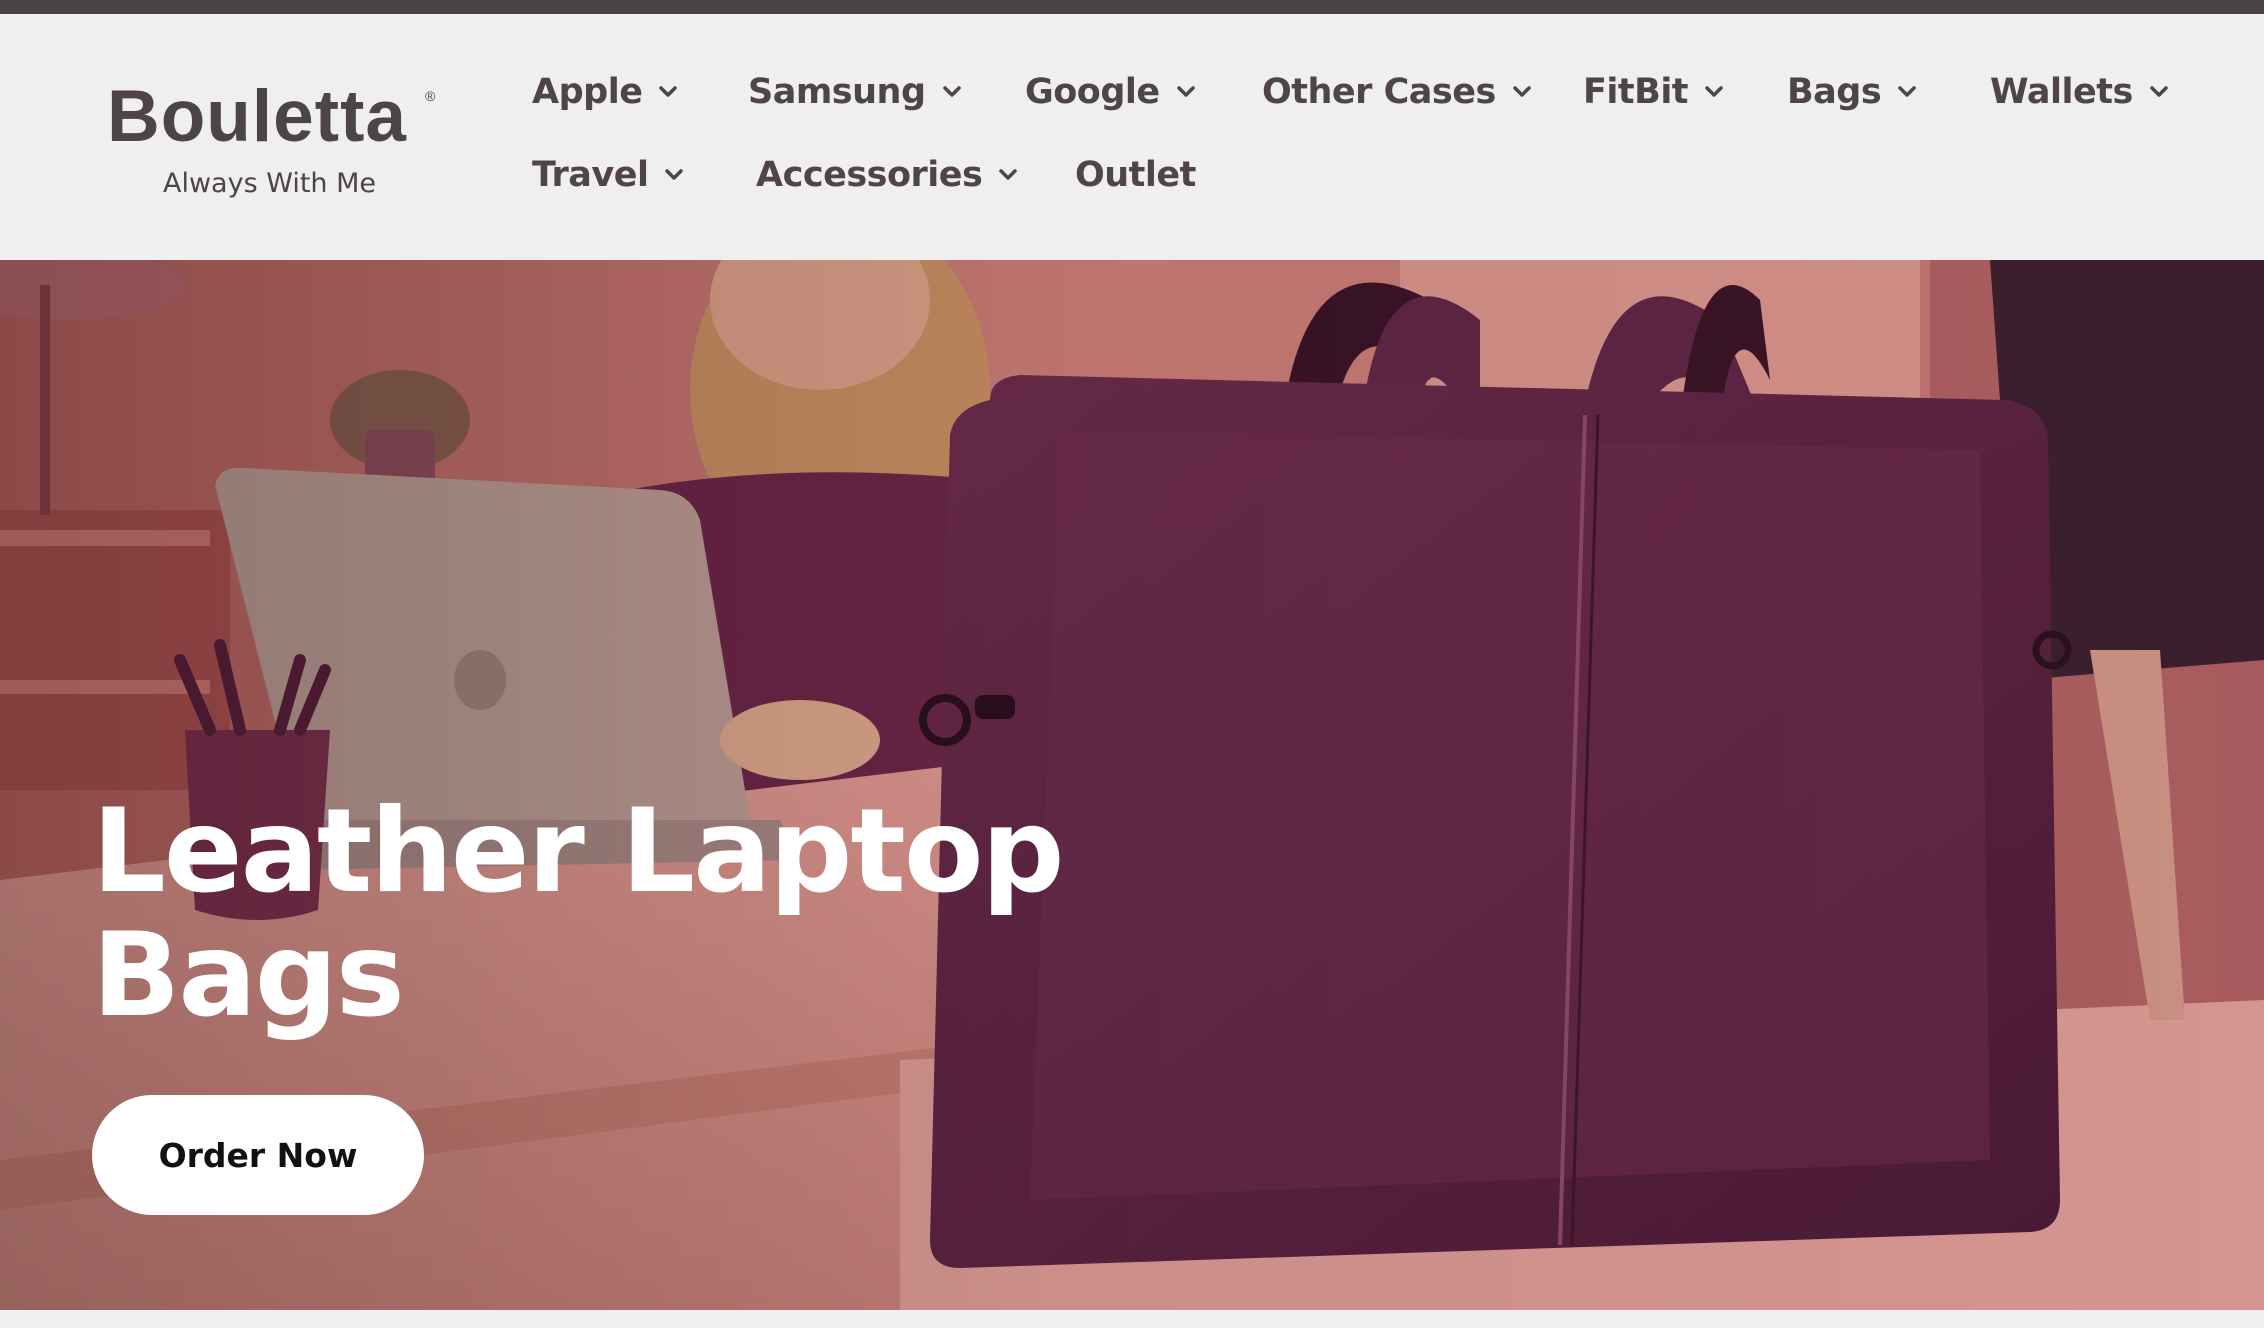 Image resolution: width=2264 pixels, height=1328 pixels. I want to click on nav-item-accessories: Accessories, so click(887, 175).